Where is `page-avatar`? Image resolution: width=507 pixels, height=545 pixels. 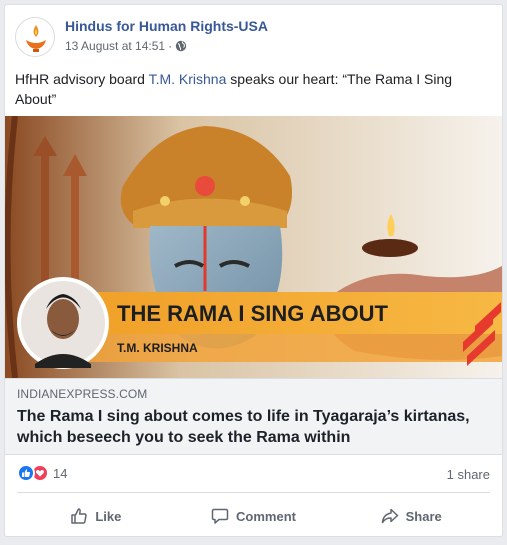 page-avatar is located at coordinates (35, 37).